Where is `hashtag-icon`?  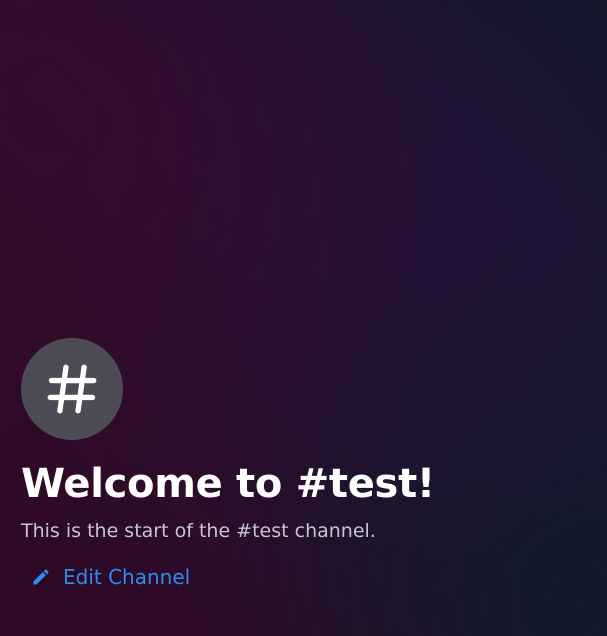 hashtag-icon is located at coordinates (72, 389).